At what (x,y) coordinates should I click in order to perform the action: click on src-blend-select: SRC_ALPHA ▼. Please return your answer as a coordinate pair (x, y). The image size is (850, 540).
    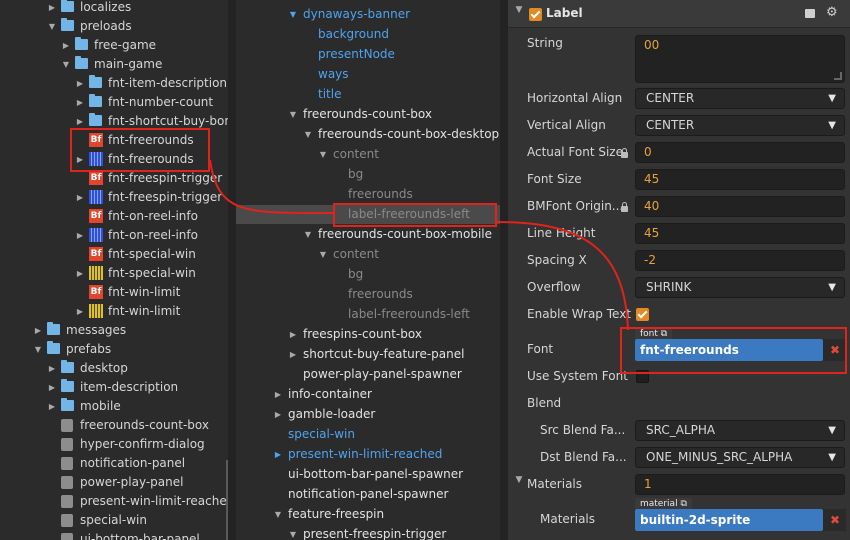
    Looking at the image, I should click on (740, 430).